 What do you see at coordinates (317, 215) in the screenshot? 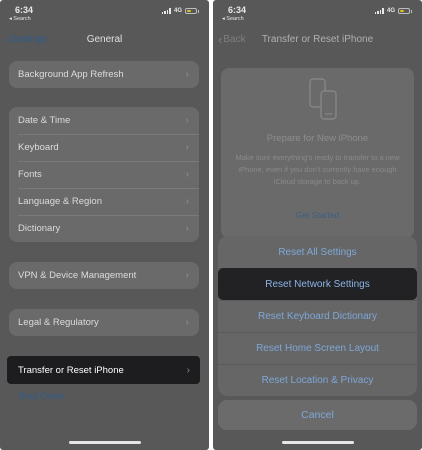
I see `get-started-button: Get Started` at bounding box center [317, 215].